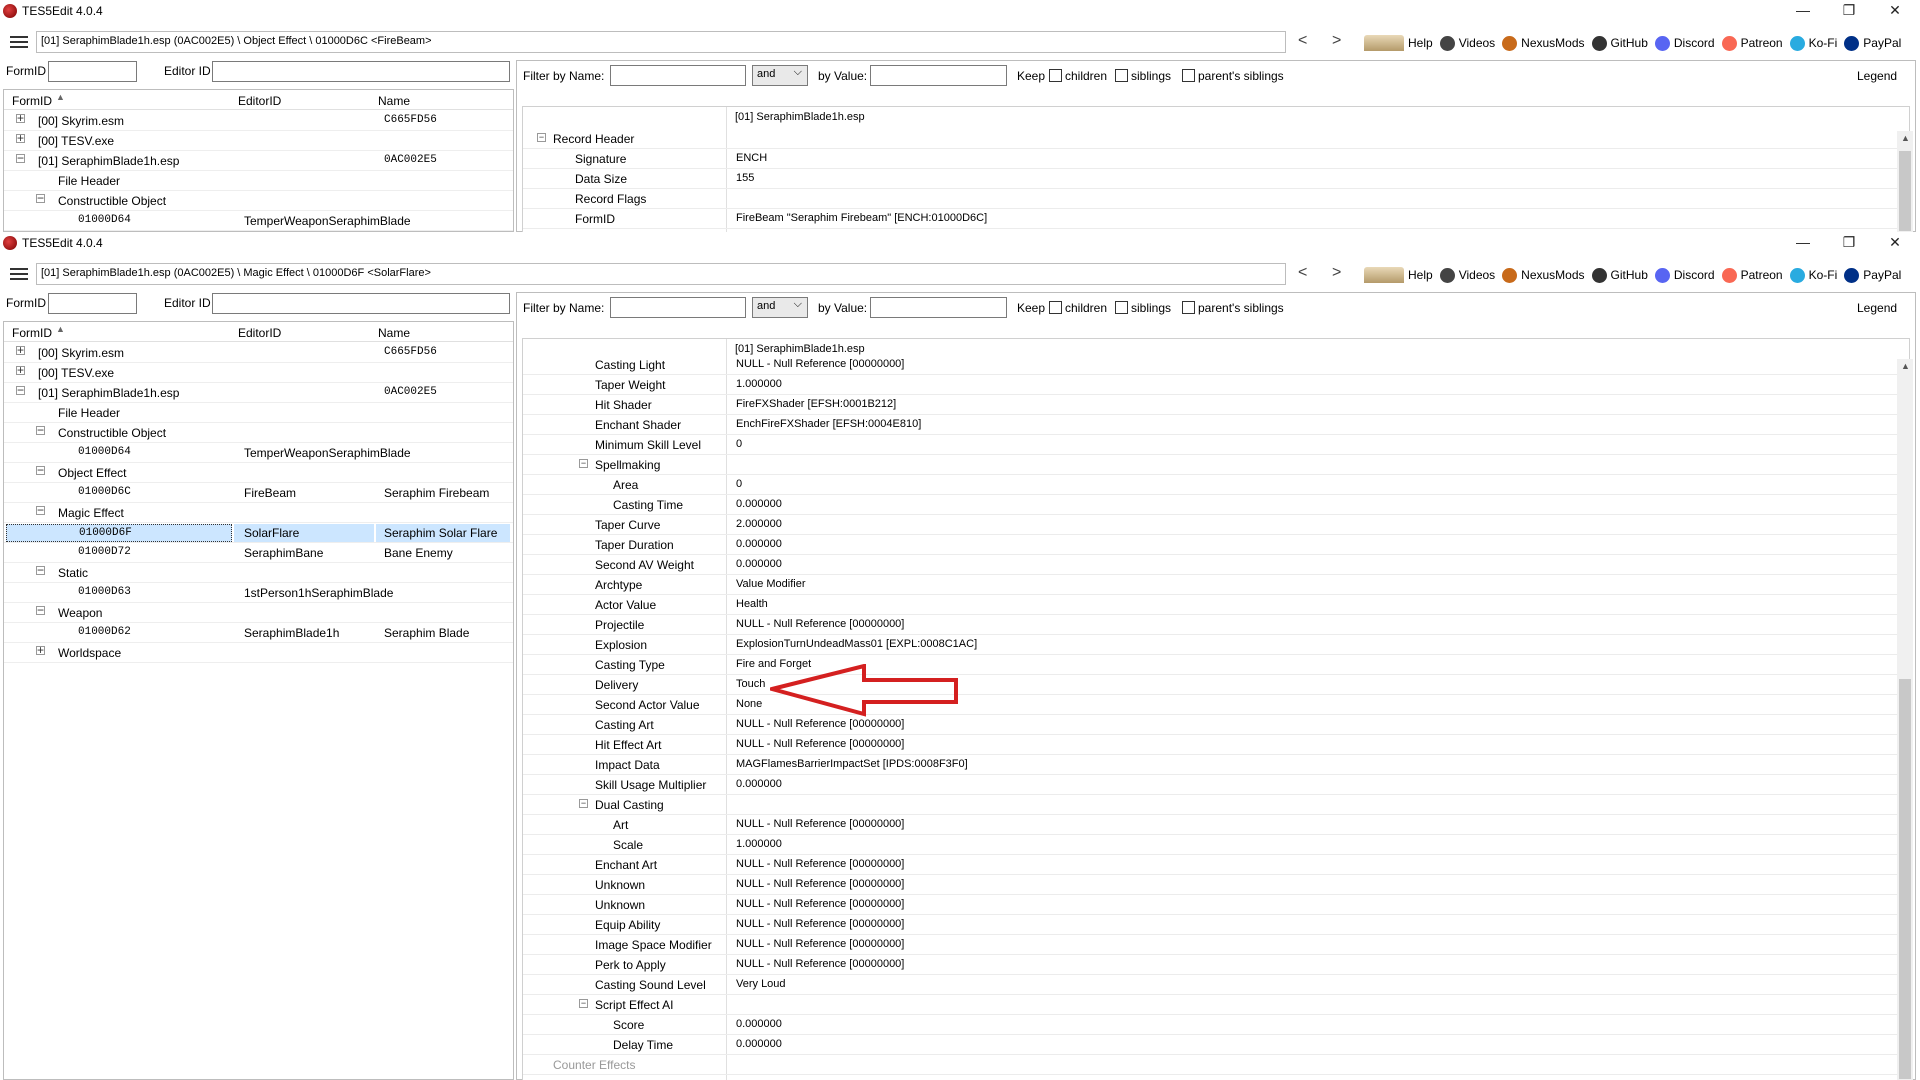 This screenshot has width=1920, height=1080. What do you see at coordinates (1213, 565) in the screenshot?
I see `record-row: Second AV Weight 0.000000` at bounding box center [1213, 565].